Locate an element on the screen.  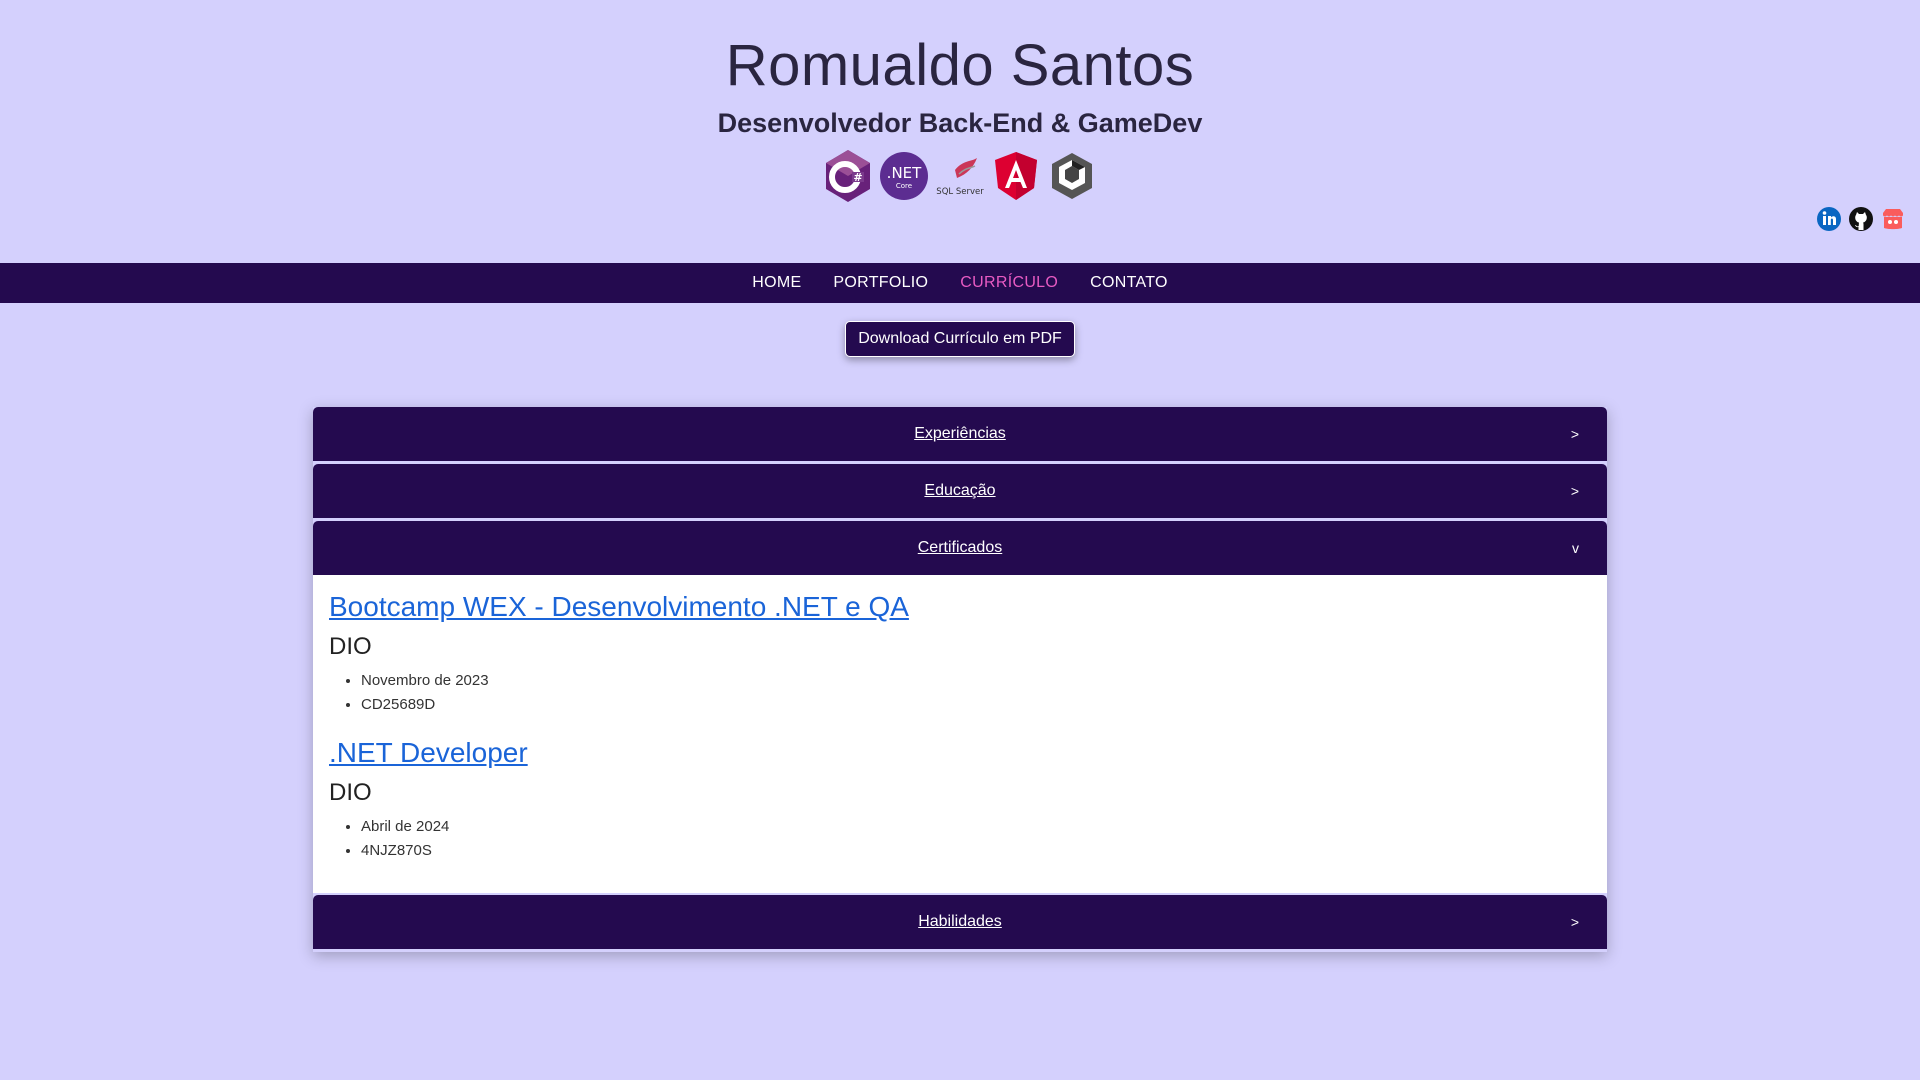
nav-curriculo: CURRÍCULO is located at coordinates (1009, 283).